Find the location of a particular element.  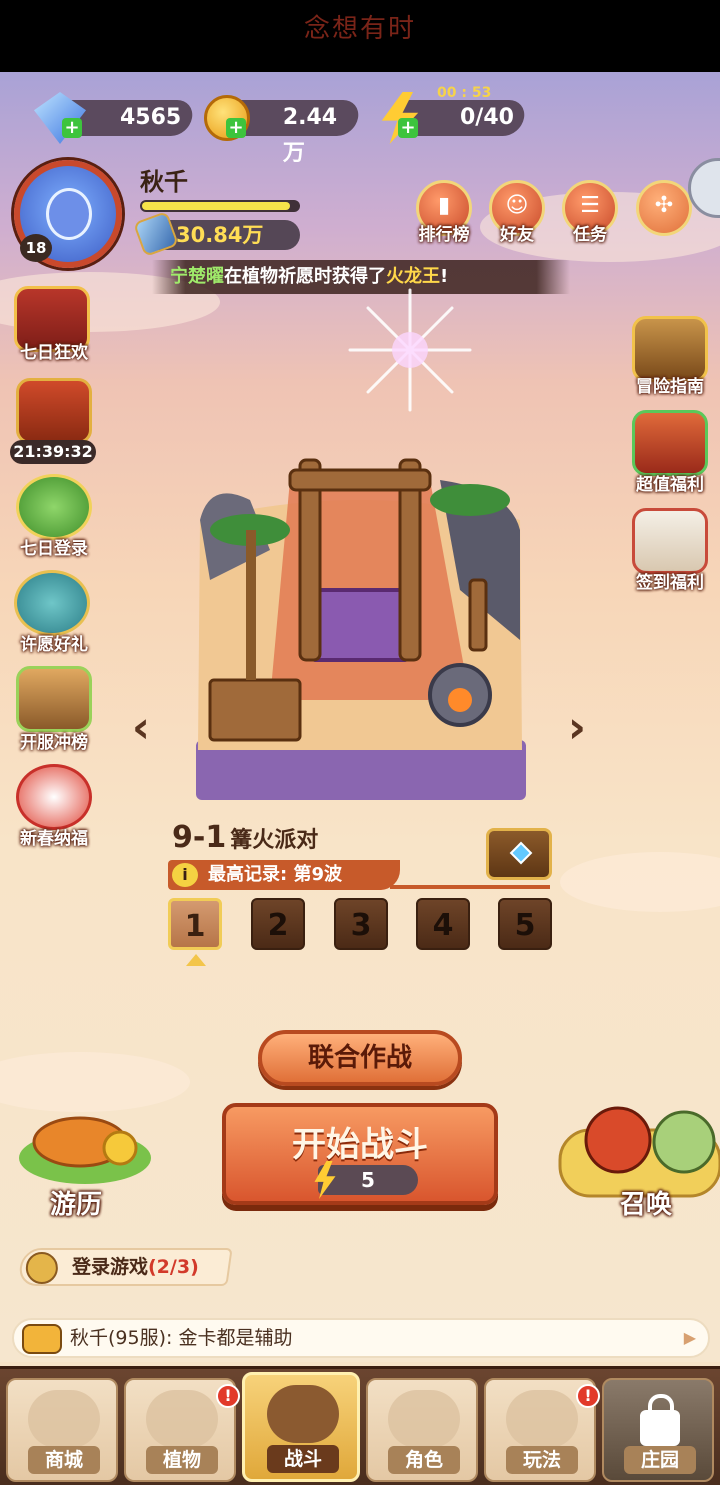

system-status-bar: 念想有时 is located at coordinates (360, 36).